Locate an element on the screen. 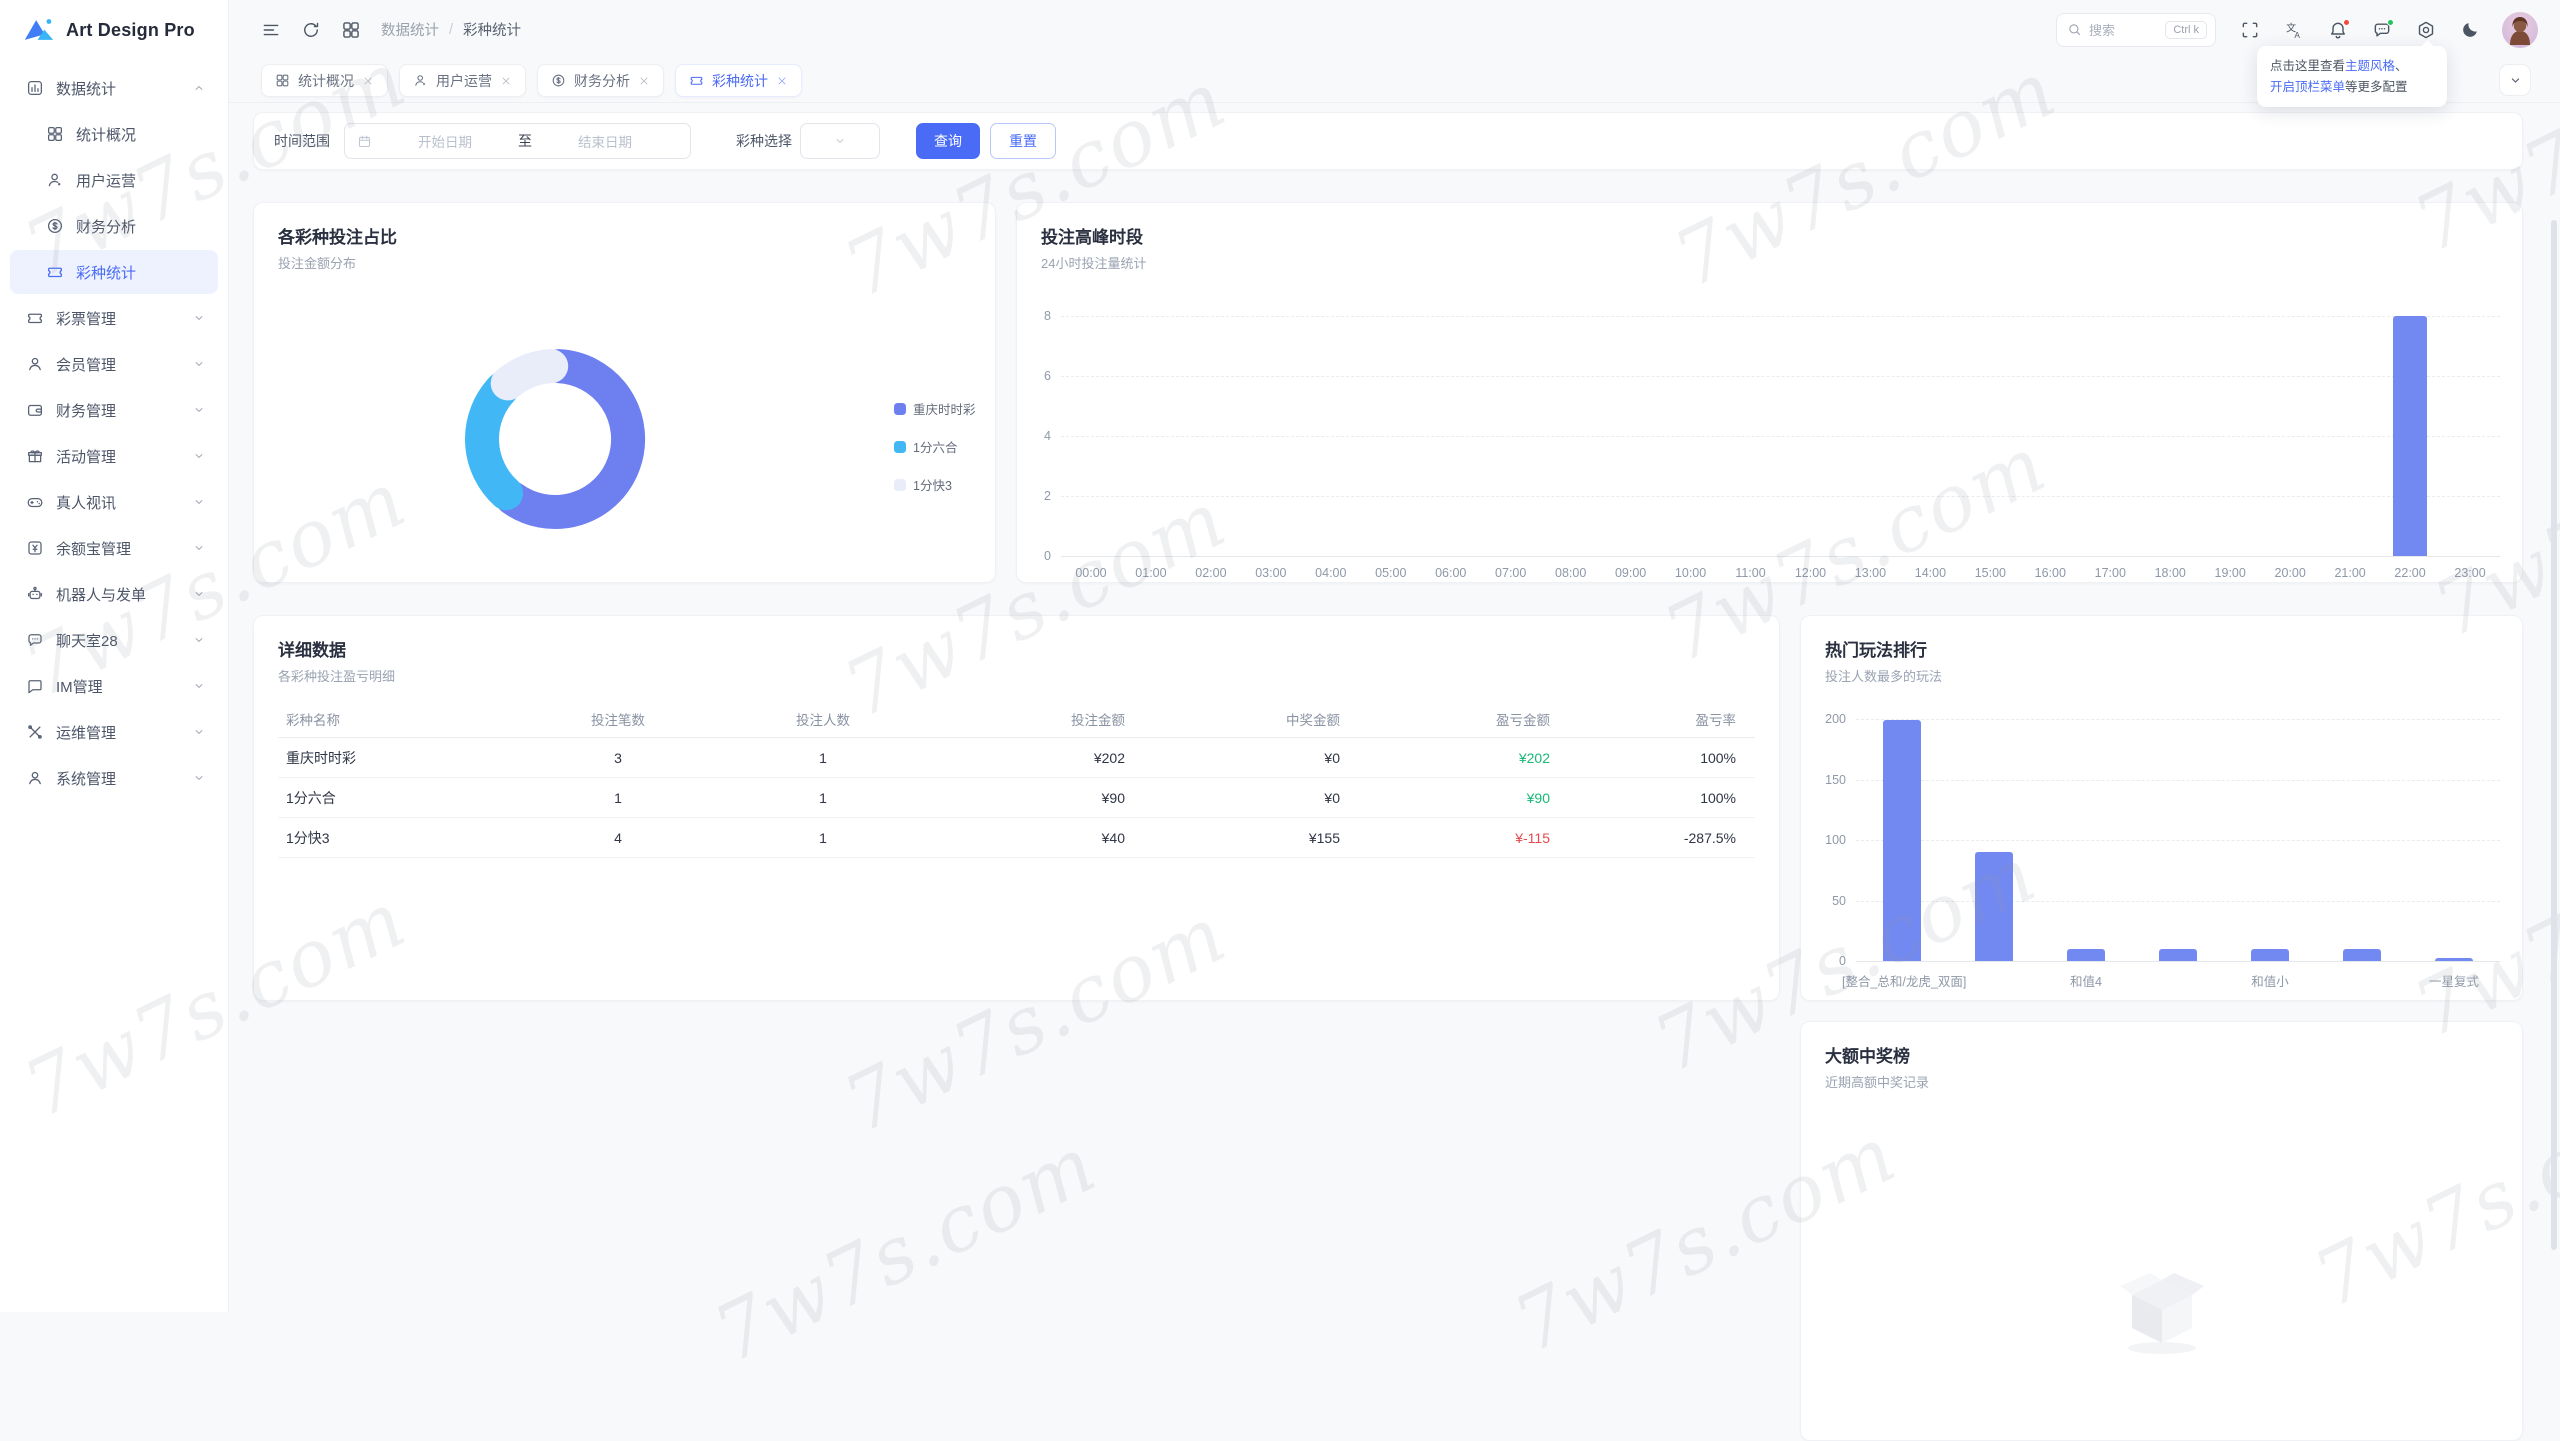 The height and width of the screenshot is (1441, 2560). donut-legend: 重庆时时彩 1分六合 1分快3 is located at coordinates (935, 456).